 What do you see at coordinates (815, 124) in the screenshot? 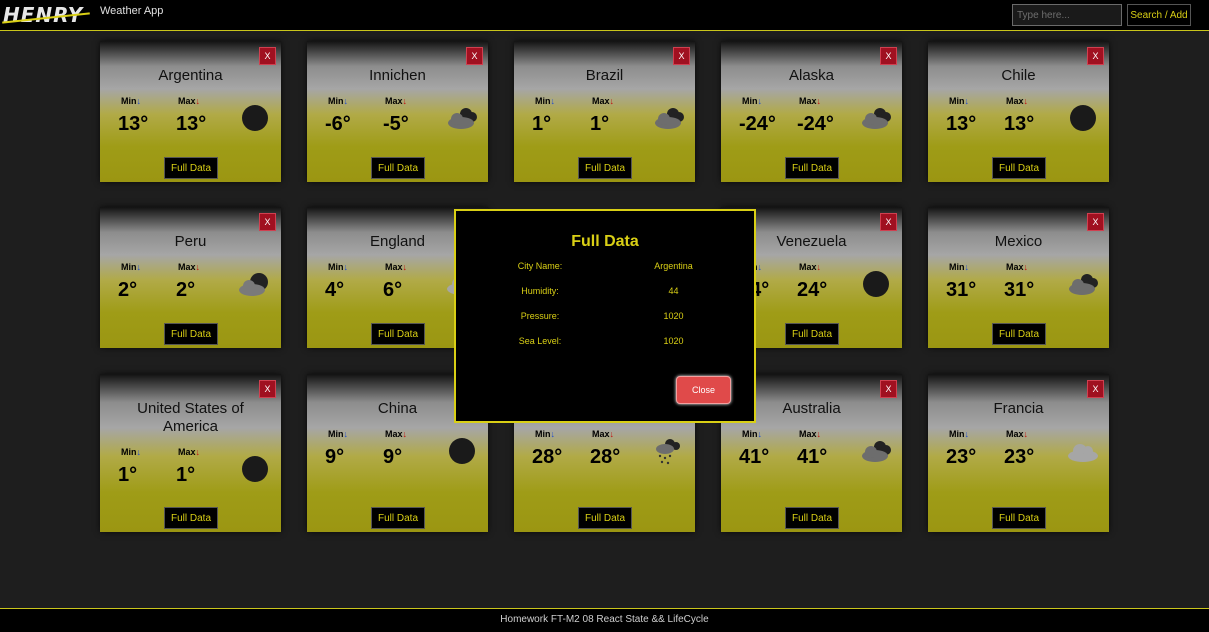
I see `max-temp: -24°` at bounding box center [815, 124].